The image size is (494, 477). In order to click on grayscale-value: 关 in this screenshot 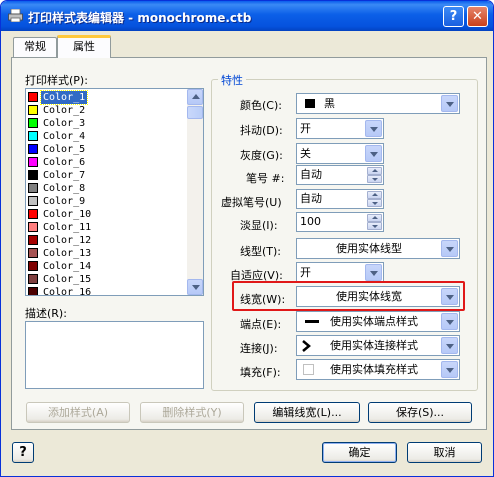, I will do `click(305, 153)`.